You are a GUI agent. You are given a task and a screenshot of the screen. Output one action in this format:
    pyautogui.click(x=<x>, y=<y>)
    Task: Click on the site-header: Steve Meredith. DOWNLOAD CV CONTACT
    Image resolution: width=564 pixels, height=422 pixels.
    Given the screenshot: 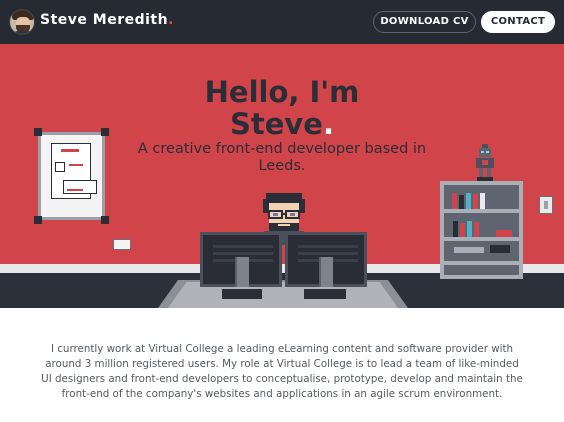 What is the action you would take?
    pyautogui.click(x=282, y=22)
    